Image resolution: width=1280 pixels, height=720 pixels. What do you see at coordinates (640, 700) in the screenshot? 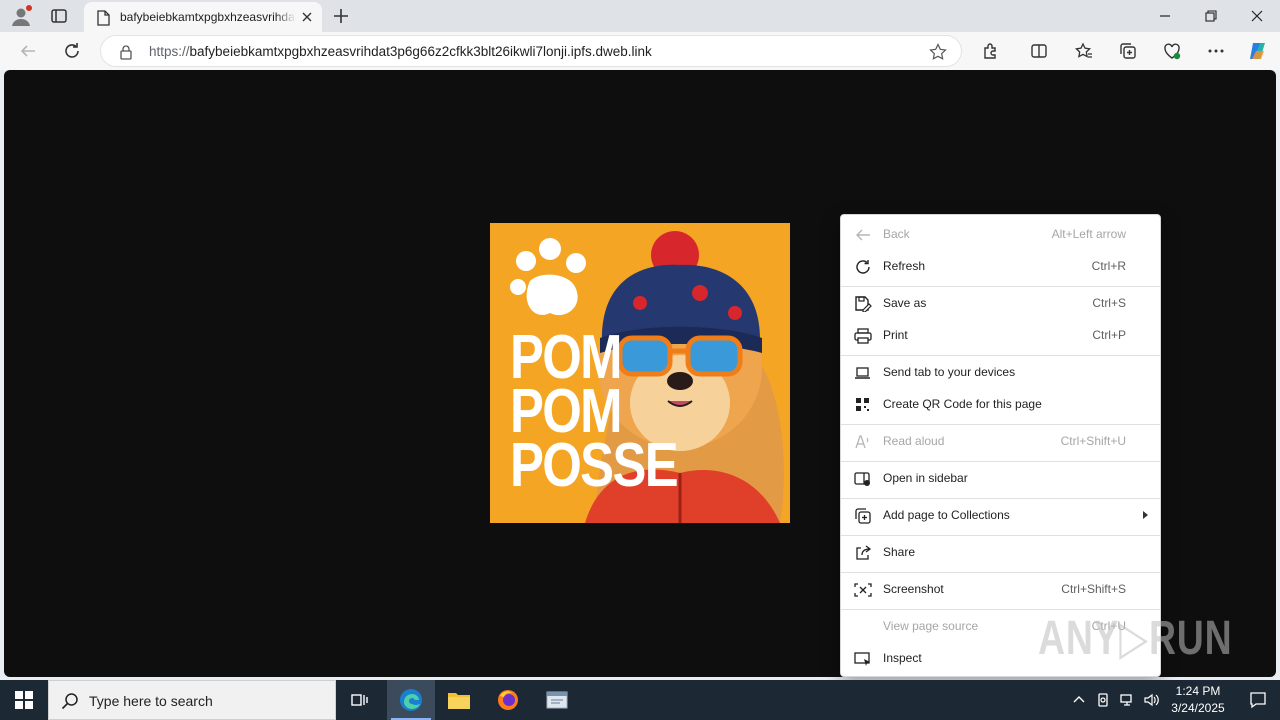
I see `taskbar: Type here to search 1:24 PM 3/24/2025` at bounding box center [640, 700].